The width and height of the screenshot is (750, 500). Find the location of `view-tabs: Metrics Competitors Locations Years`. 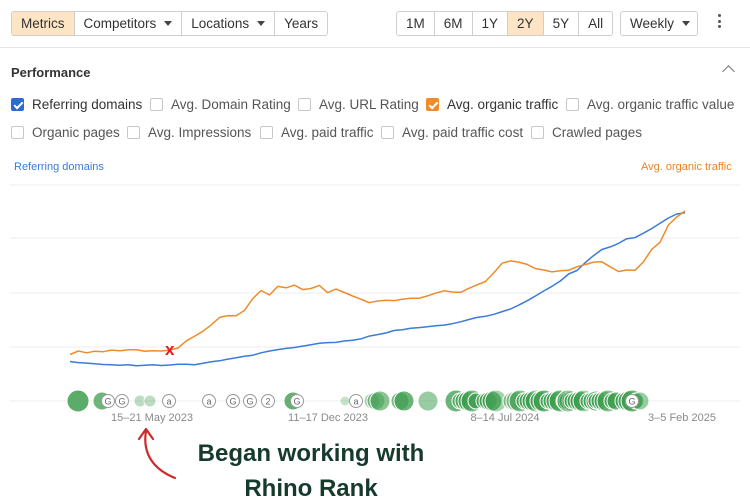

view-tabs: Metrics Competitors Locations Years is located at coordinates (170, 23).